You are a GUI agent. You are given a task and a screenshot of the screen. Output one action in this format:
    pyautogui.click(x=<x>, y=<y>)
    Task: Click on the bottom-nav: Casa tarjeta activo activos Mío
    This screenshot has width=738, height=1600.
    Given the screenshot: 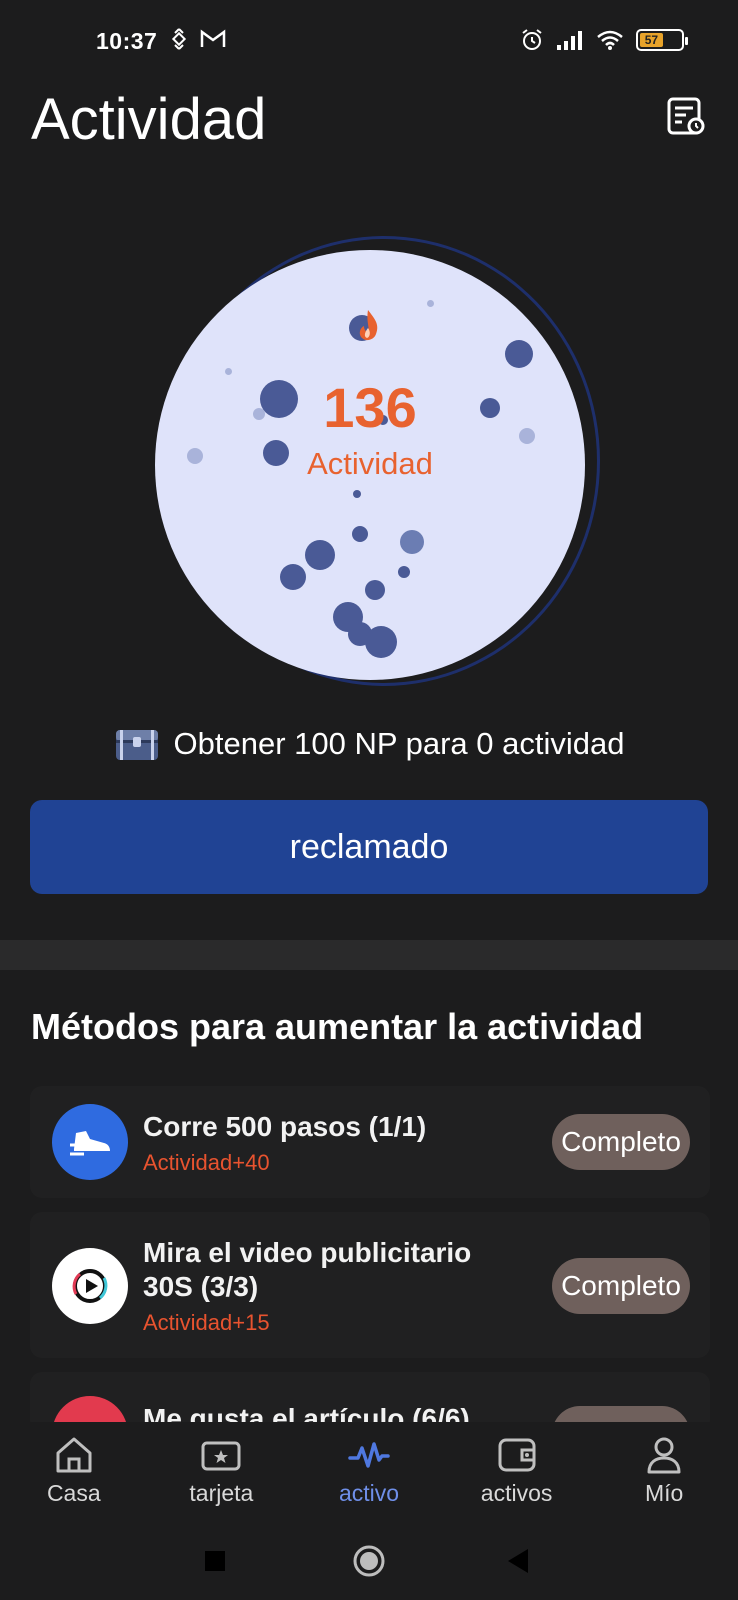 What is the action you would take?
    pyautogui.click(x=369, y=1472)
    